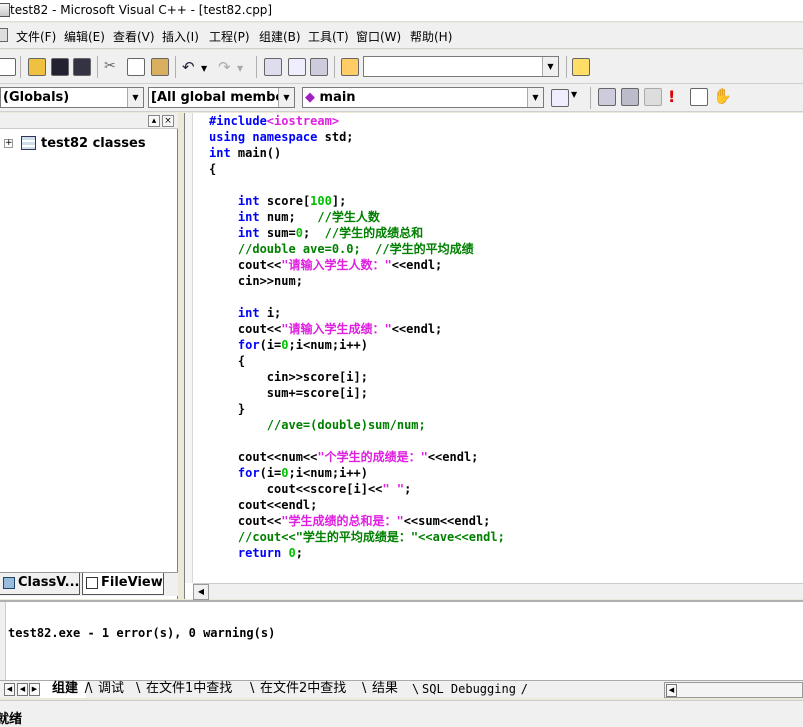 The image size is (803, 727). Describe the element at coordinates (274, 121) in the screenshot. I see `code-line: #include<iostream>` at that location.